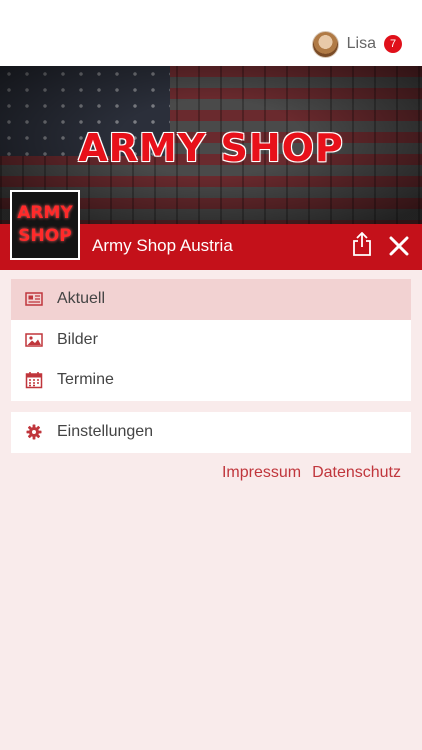  What do you see at coordinates (45, 236) in the screenshot?
I see `logo-text-line2: SHOP` at bounding box center [45, 236].